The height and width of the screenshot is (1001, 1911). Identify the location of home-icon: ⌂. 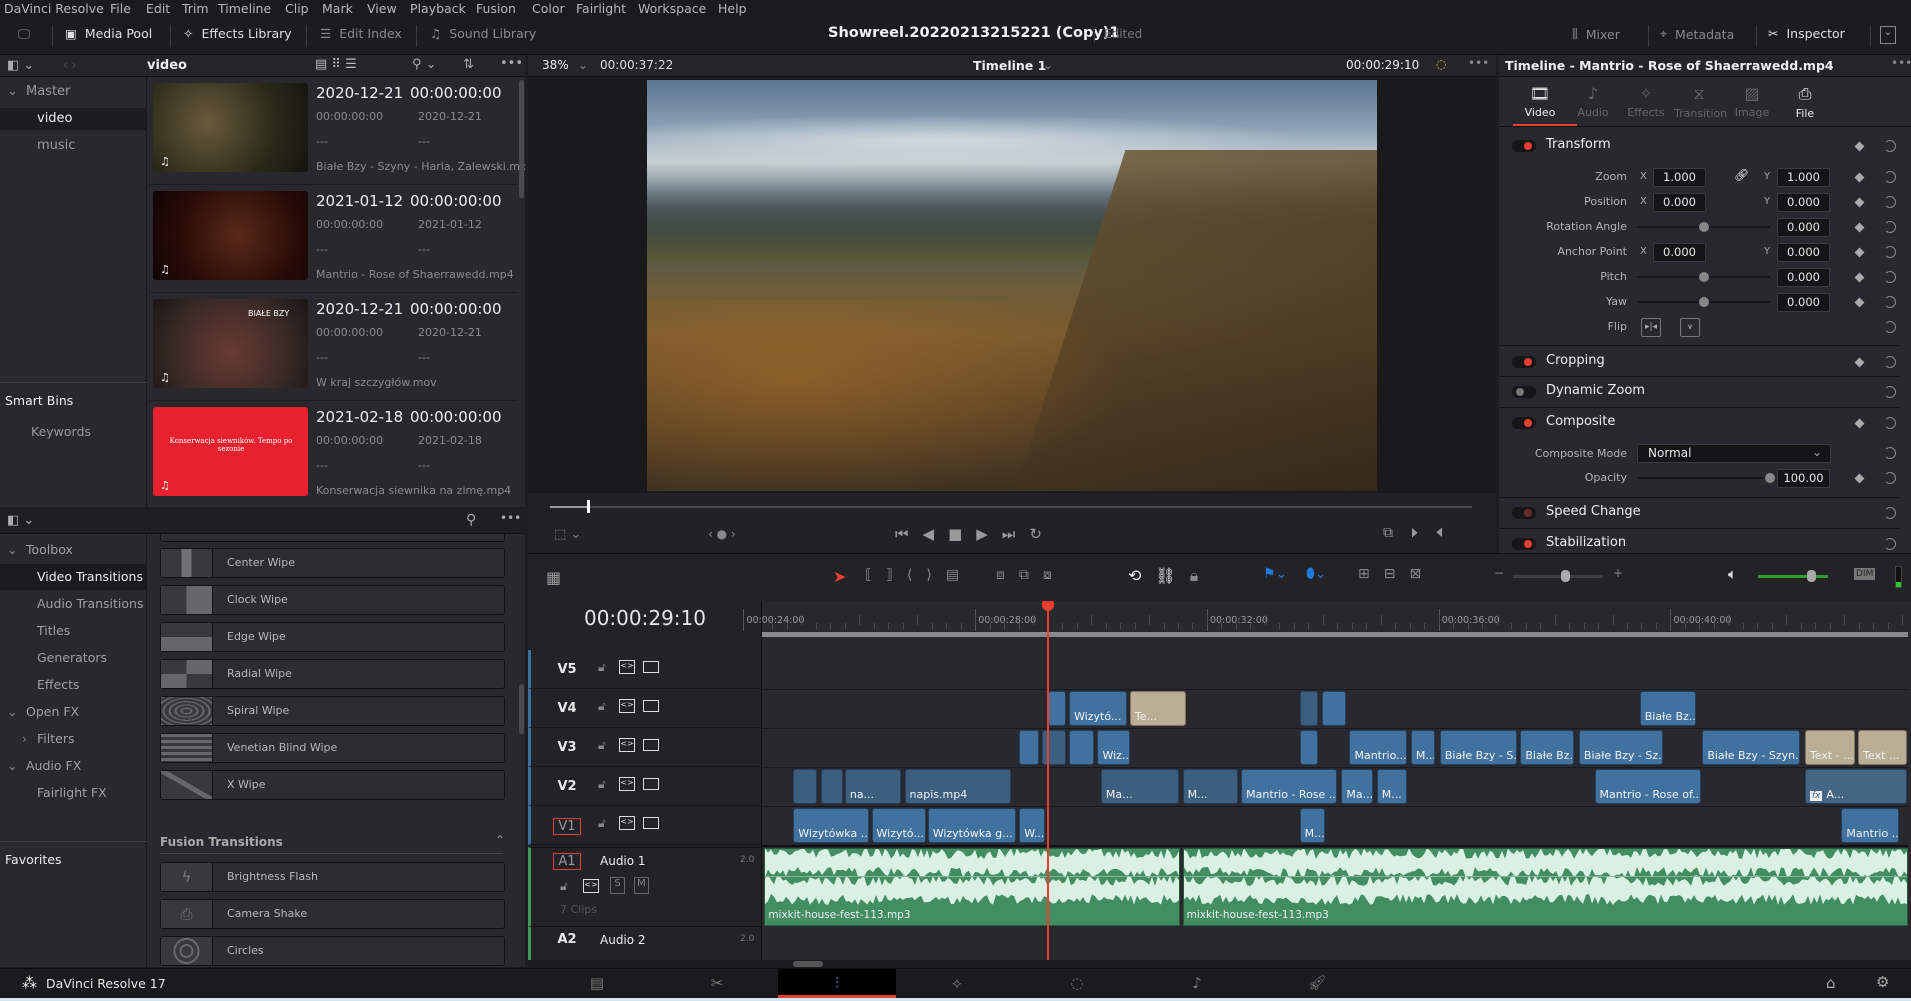
(1831, 983).